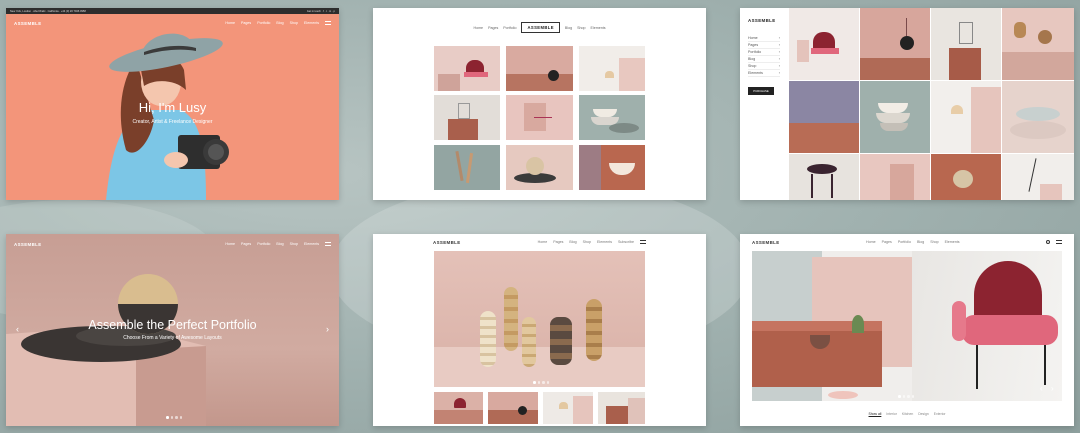  I want to click on hero-title: Assemble the Perfect Portfolio, so click(172, 325).